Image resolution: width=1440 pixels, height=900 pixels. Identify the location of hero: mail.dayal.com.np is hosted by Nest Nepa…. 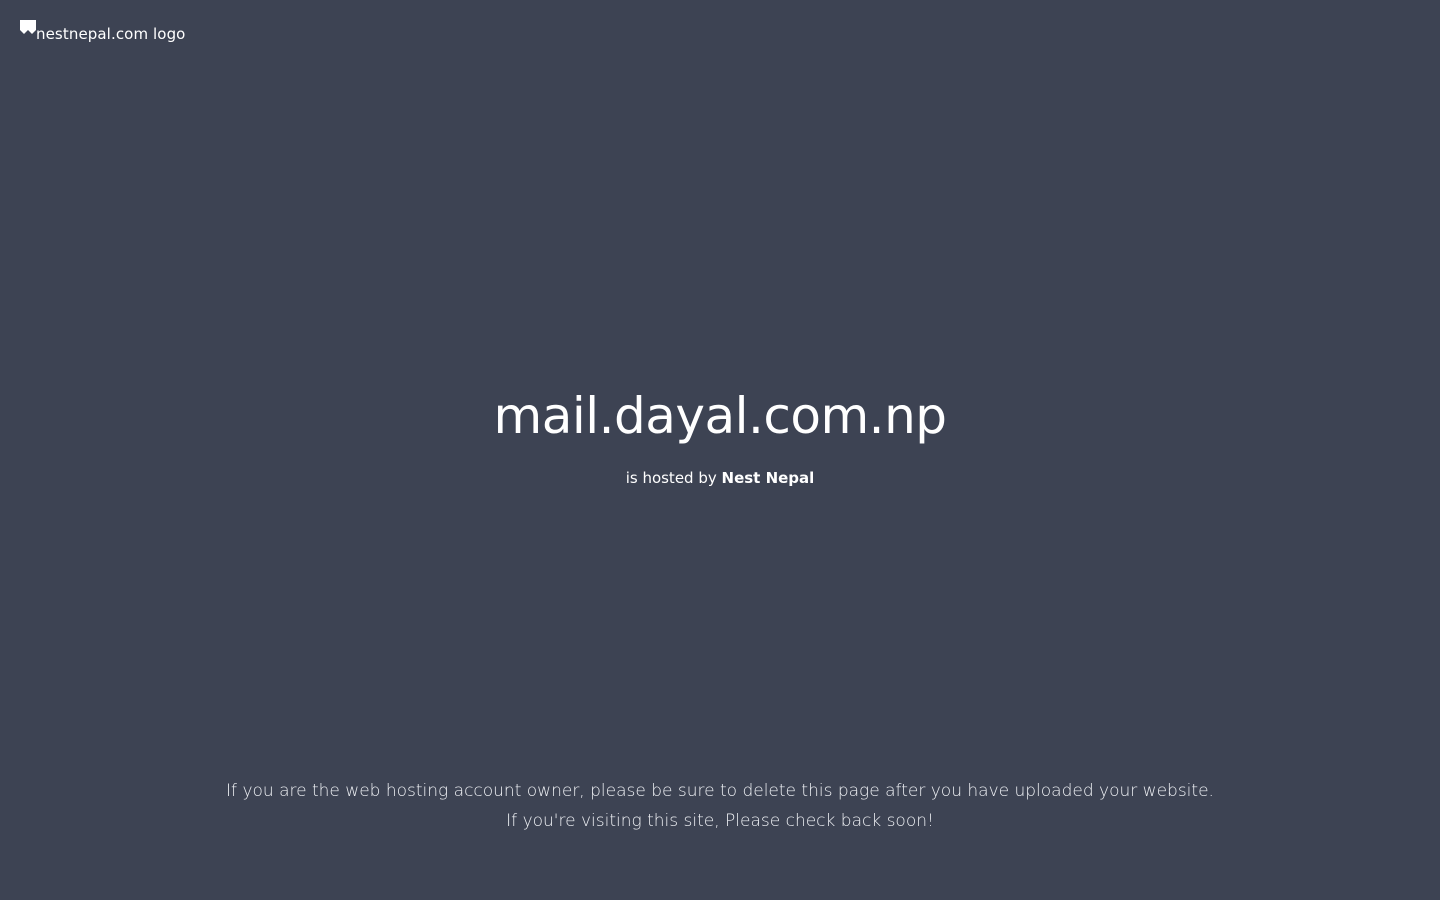
(720, 436).